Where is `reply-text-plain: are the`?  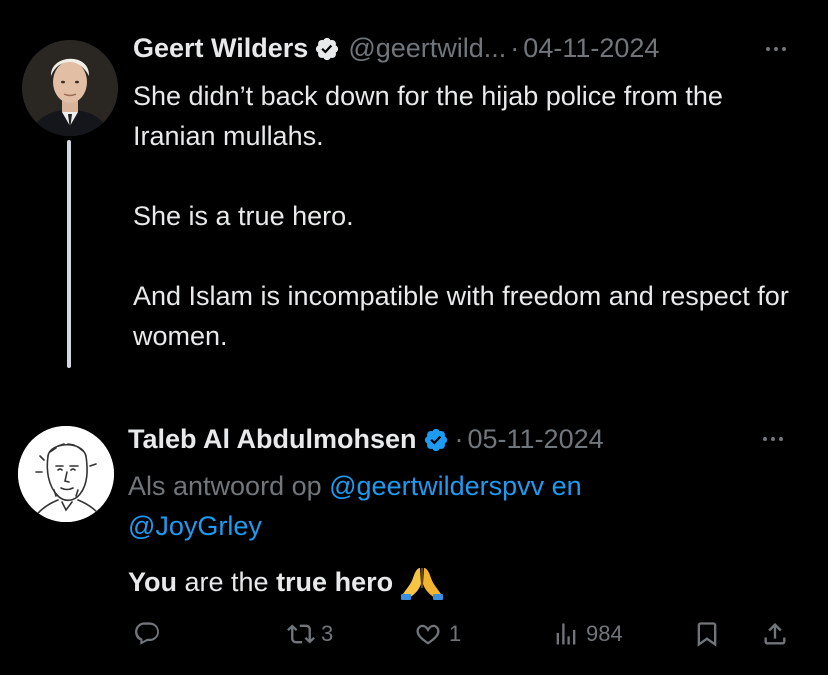 reply-text-plain: are the is located at coordinates (227, 582).